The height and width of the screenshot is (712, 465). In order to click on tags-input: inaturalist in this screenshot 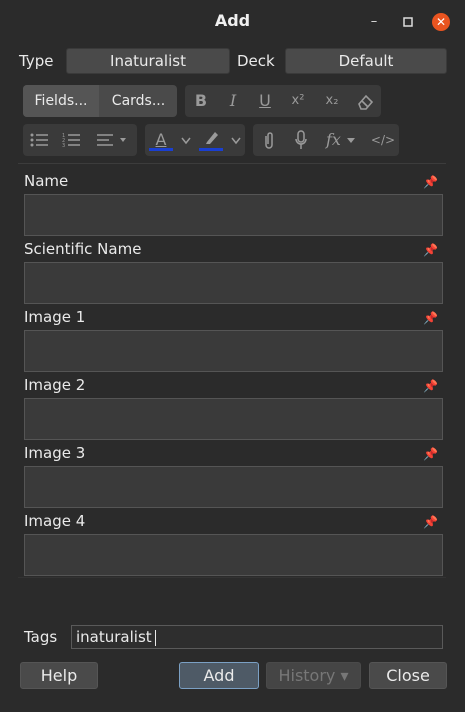, I will do `click(257, 637)`.